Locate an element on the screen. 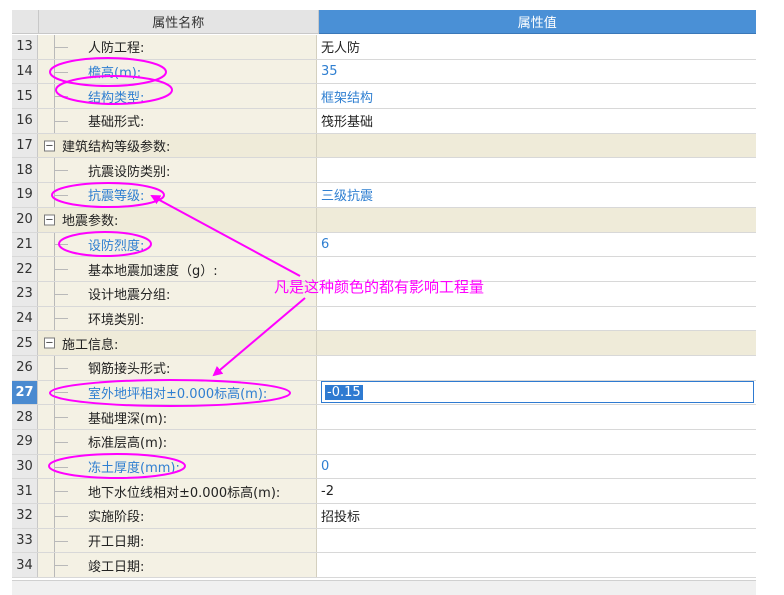 This screenshot has width=784, height=595. property-value-cell: 35 is located at coordinates (536, 71).